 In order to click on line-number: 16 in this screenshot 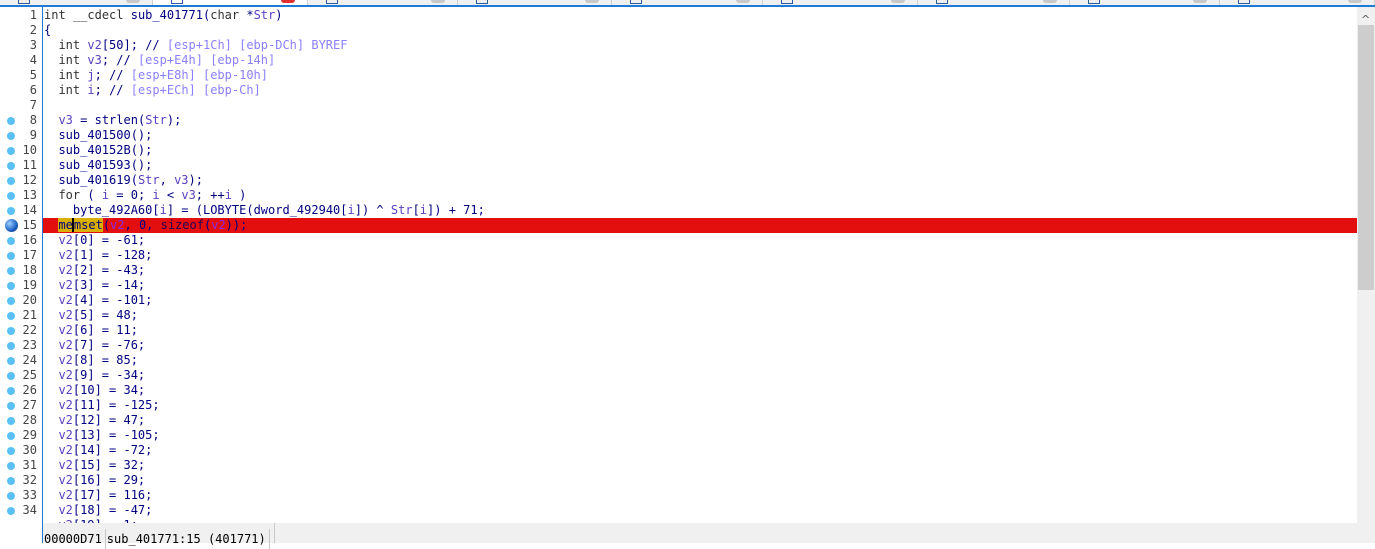, I will do `click(29, 240)`.